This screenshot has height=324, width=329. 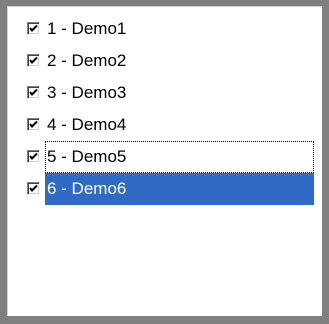 I want to click on list-item-label: 2 - Demo2, so click(x=87, y=60).